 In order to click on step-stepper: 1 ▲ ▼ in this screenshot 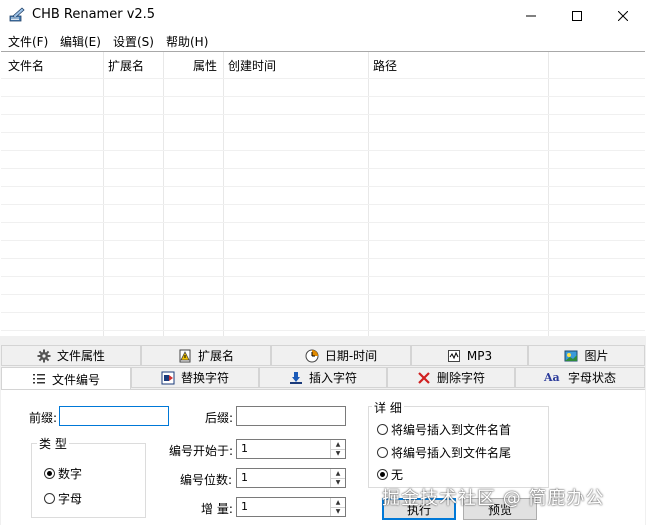, I will do `click(291, 507)`.